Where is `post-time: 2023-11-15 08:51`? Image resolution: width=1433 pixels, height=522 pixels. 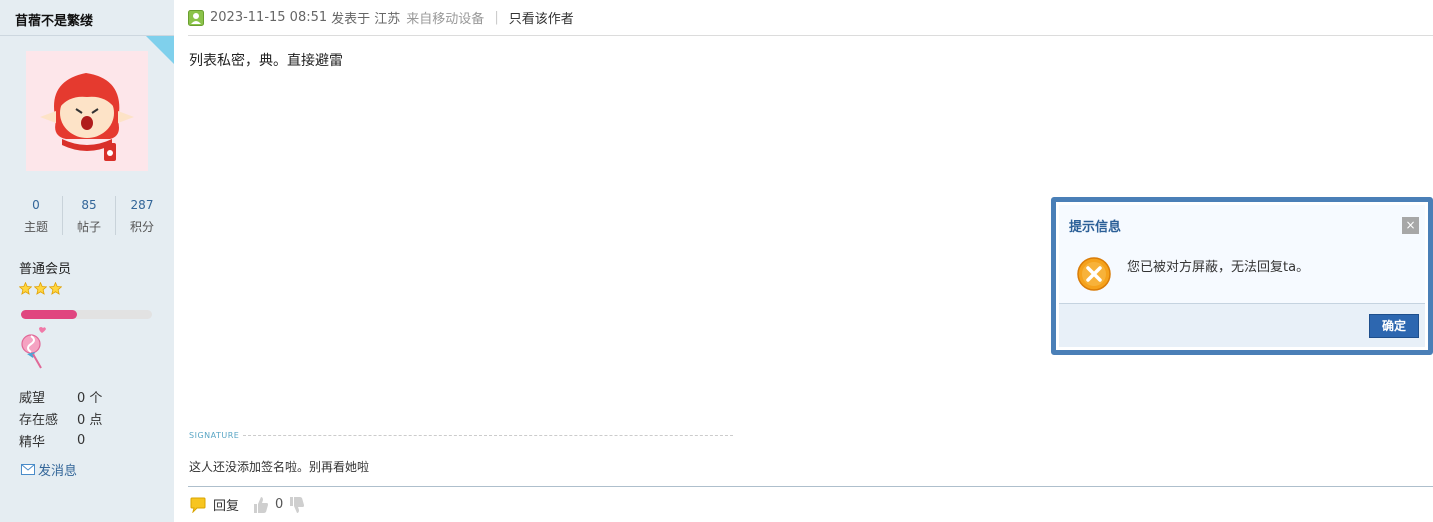 post-time: 2023-11-15 08:51 is located at coordinates (269, 17).